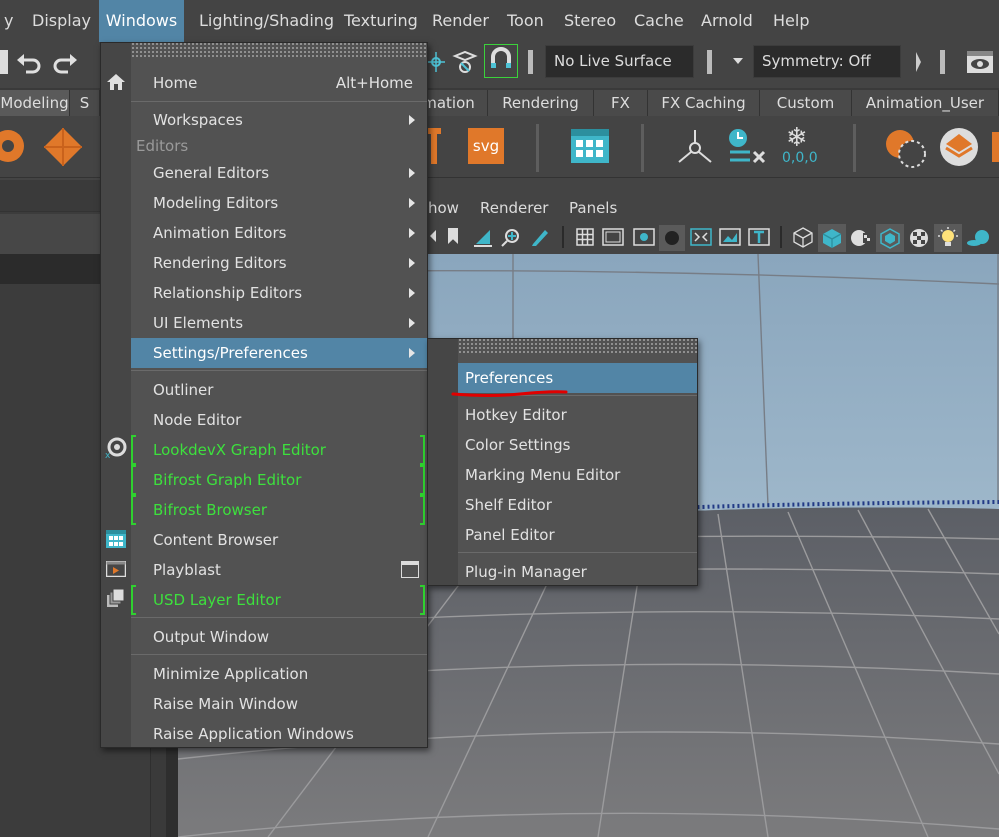 This screenshot has height=837, width=999. What do you see at coordinates (14, 146) in the screenshot?
I see `poly-torus-icon` at bounding box center [14, 146].